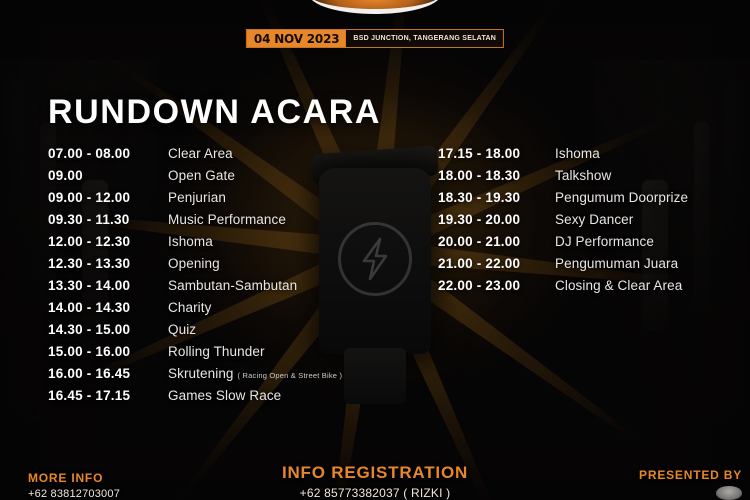  What do you see at coordinates (729, 493) in the screenshot?
I see `sponsor-logo` at bounding box center [729, 493].